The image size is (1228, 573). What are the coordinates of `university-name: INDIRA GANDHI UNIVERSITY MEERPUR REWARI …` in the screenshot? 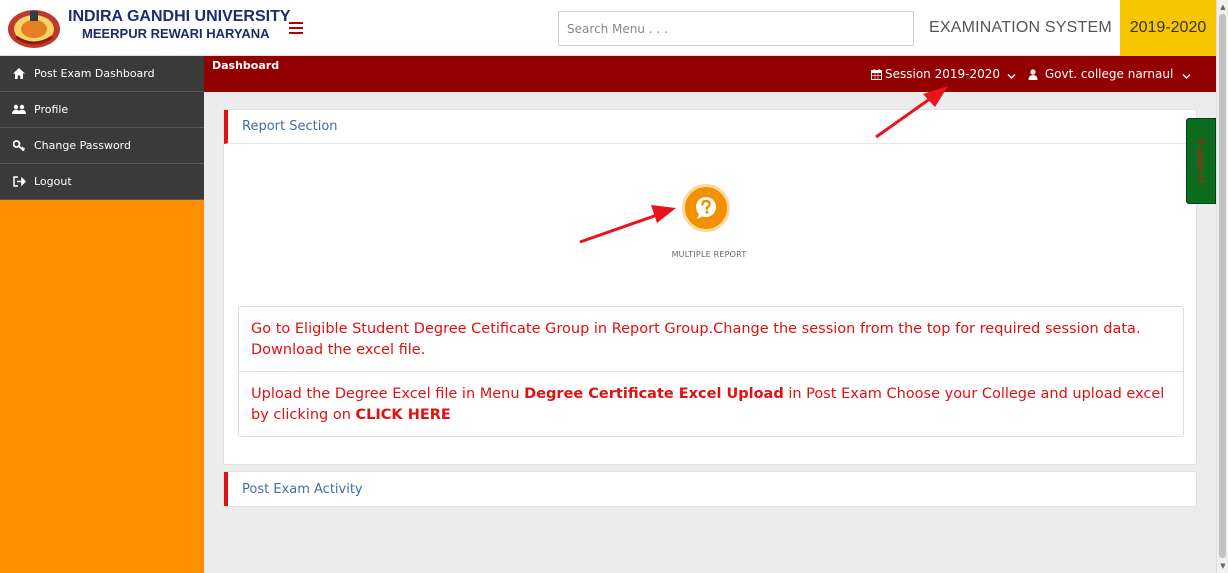 It's located at (179, 25).